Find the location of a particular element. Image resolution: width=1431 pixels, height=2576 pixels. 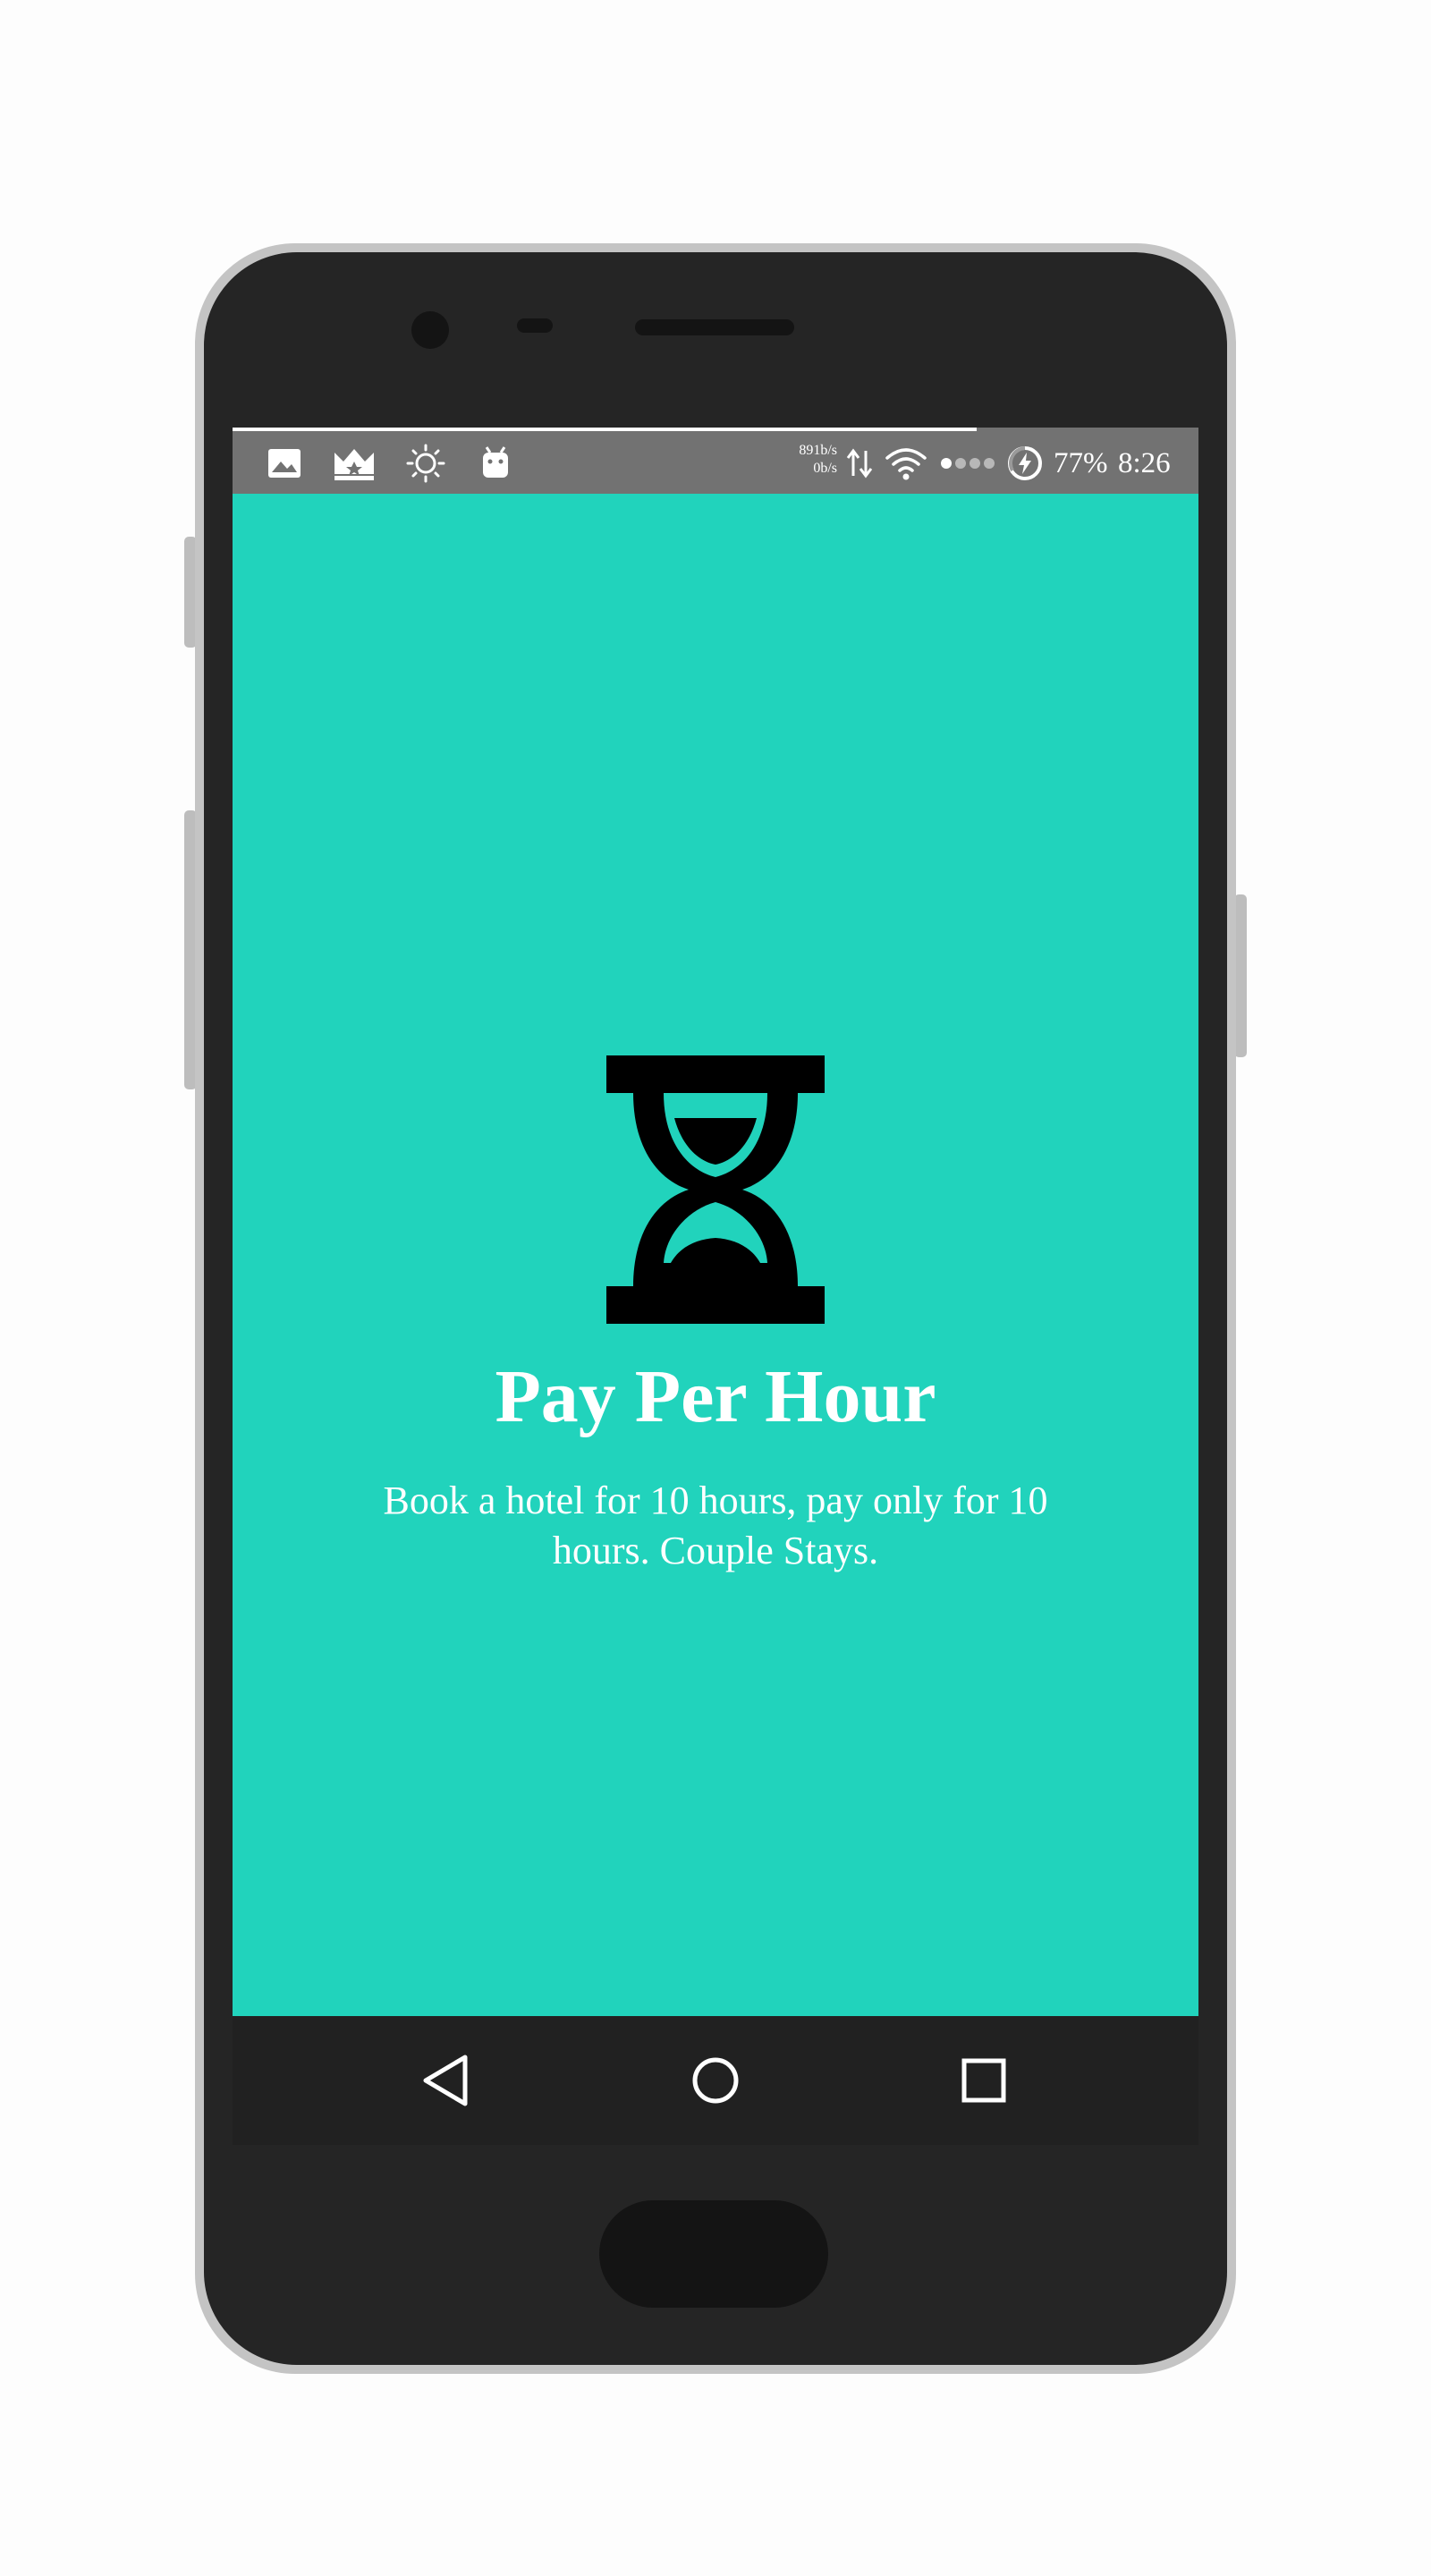

signal-dots-icon is located at coordinates (968, 463).